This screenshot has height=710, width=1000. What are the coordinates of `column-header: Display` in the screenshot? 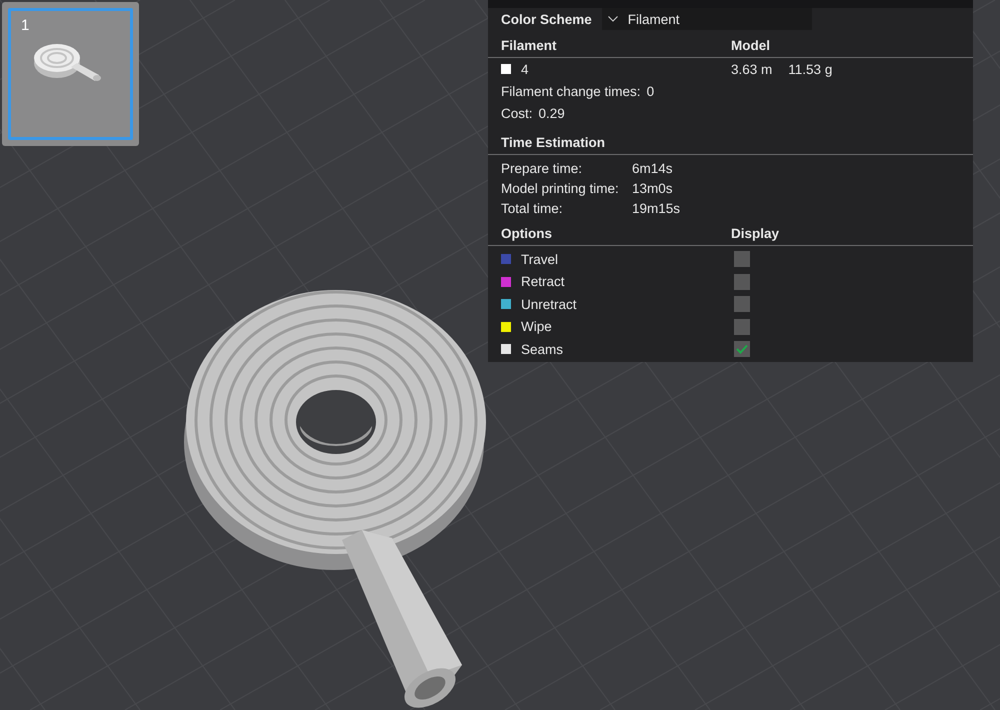 It's located at (755, 233).